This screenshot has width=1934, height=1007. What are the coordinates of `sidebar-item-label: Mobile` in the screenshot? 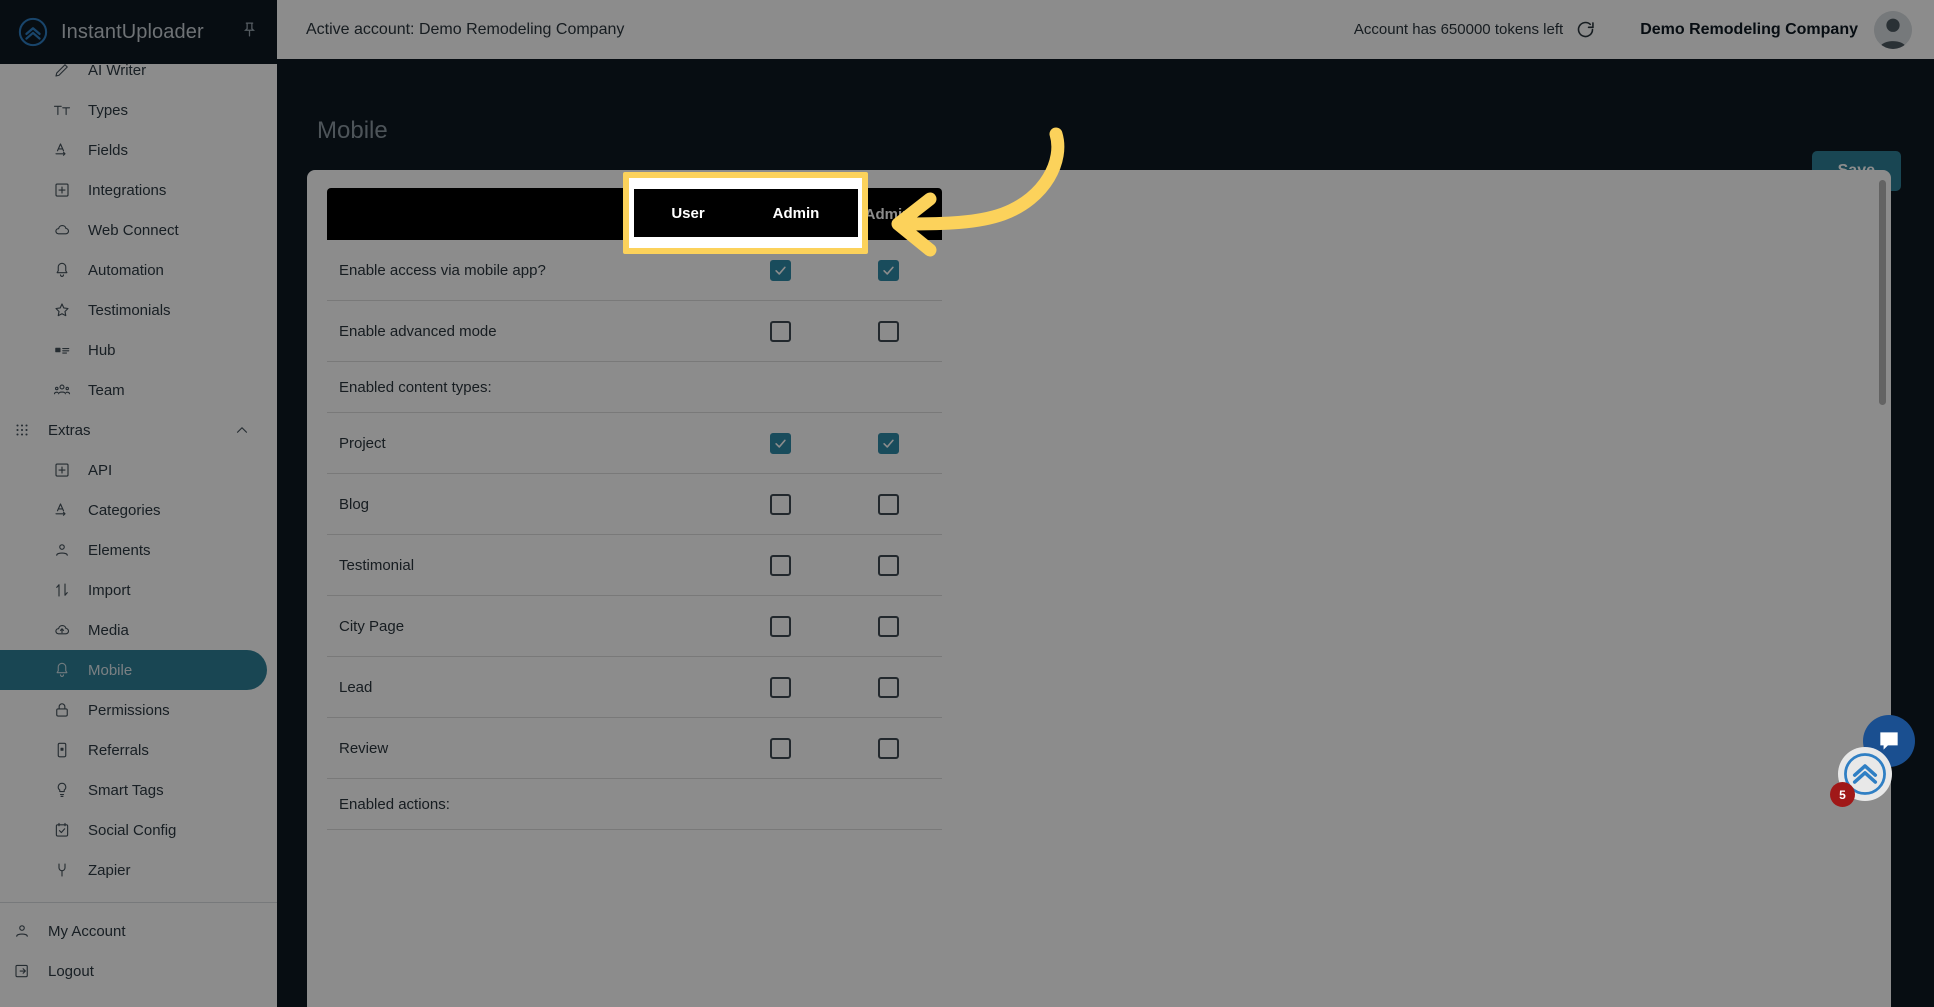 It's located at (110, 670).